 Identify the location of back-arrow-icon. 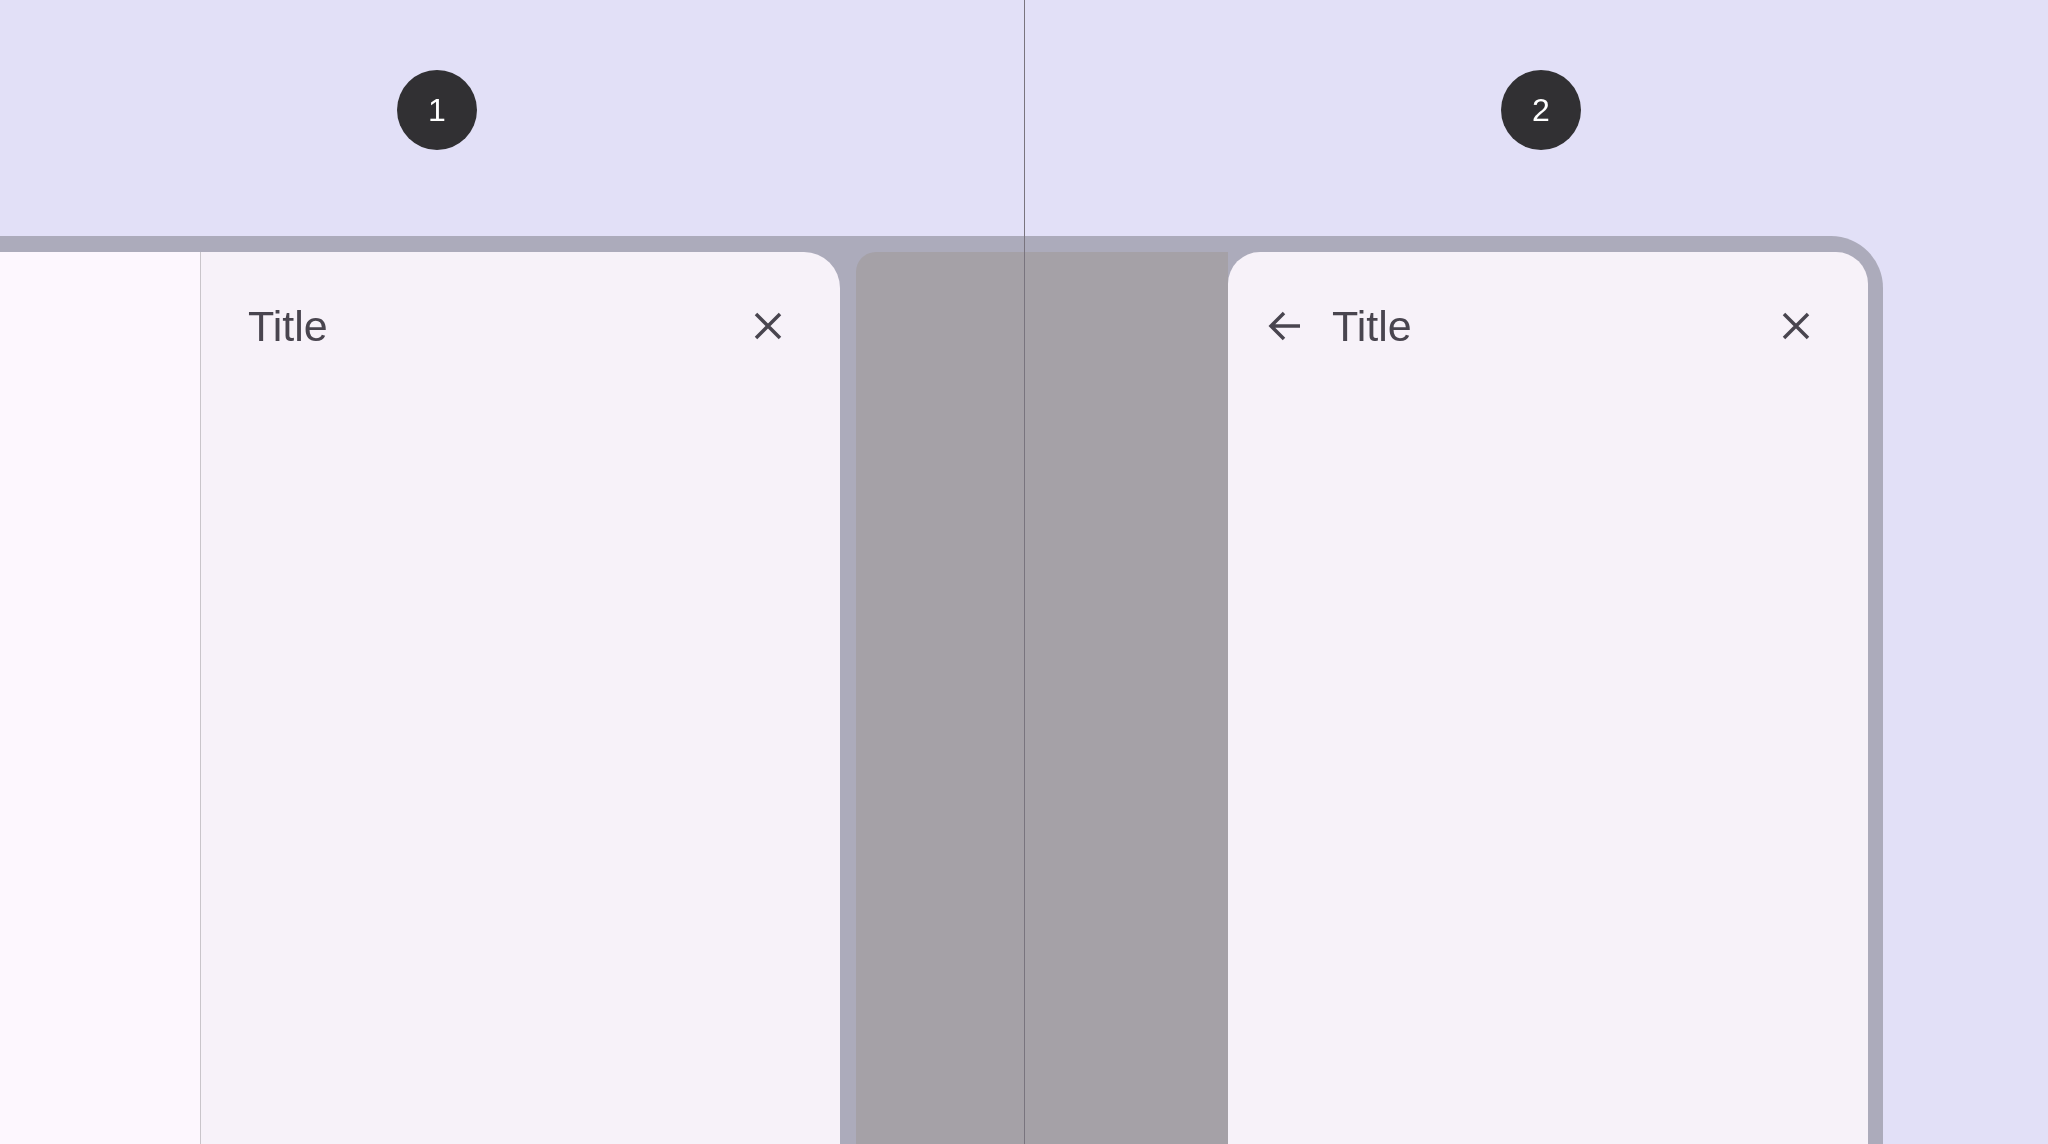
(1284, 326).